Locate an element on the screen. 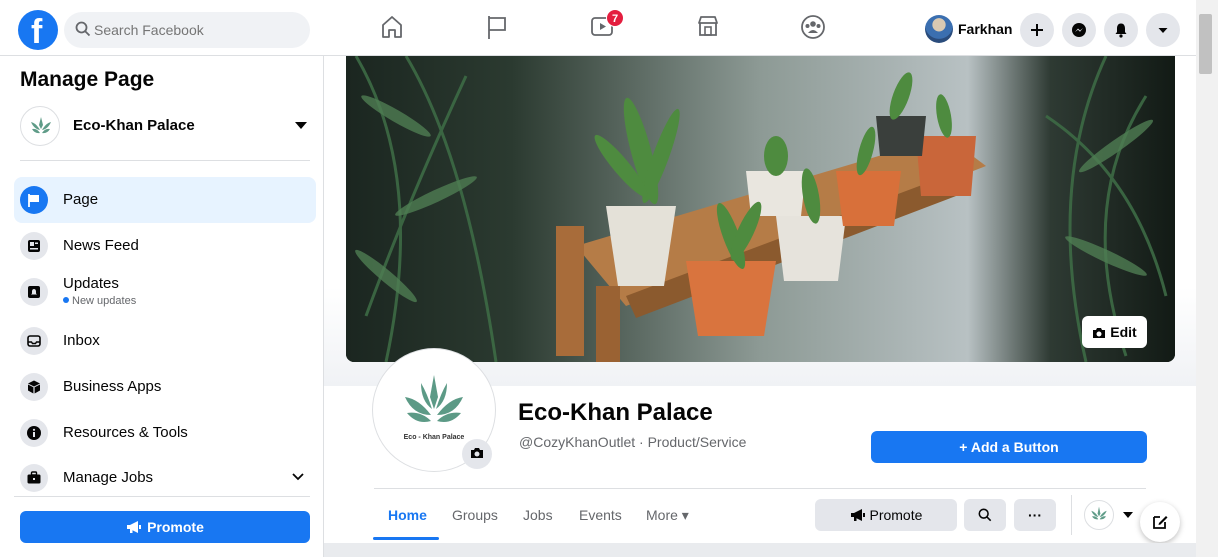  sidebar-item-inbox: Inbox is located at coordinates (165, 341).